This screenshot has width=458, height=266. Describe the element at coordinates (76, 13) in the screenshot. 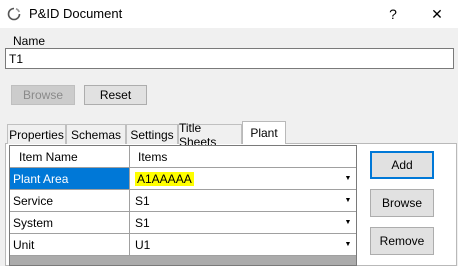

I see `window-title: P&ID Document` at that location.